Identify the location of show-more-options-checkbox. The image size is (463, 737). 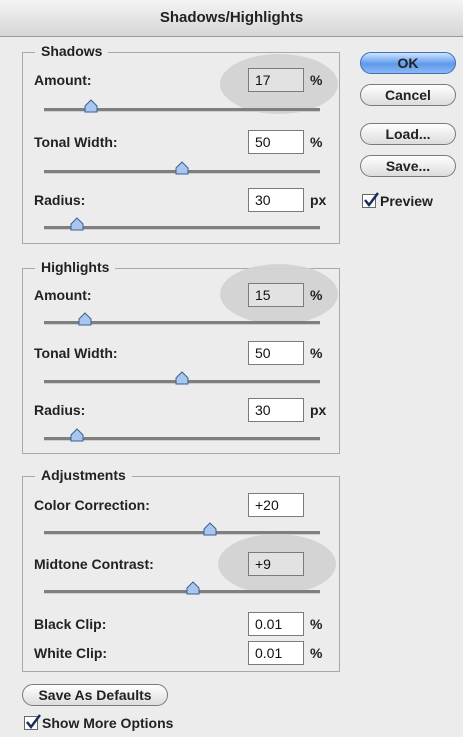
(32, 722).